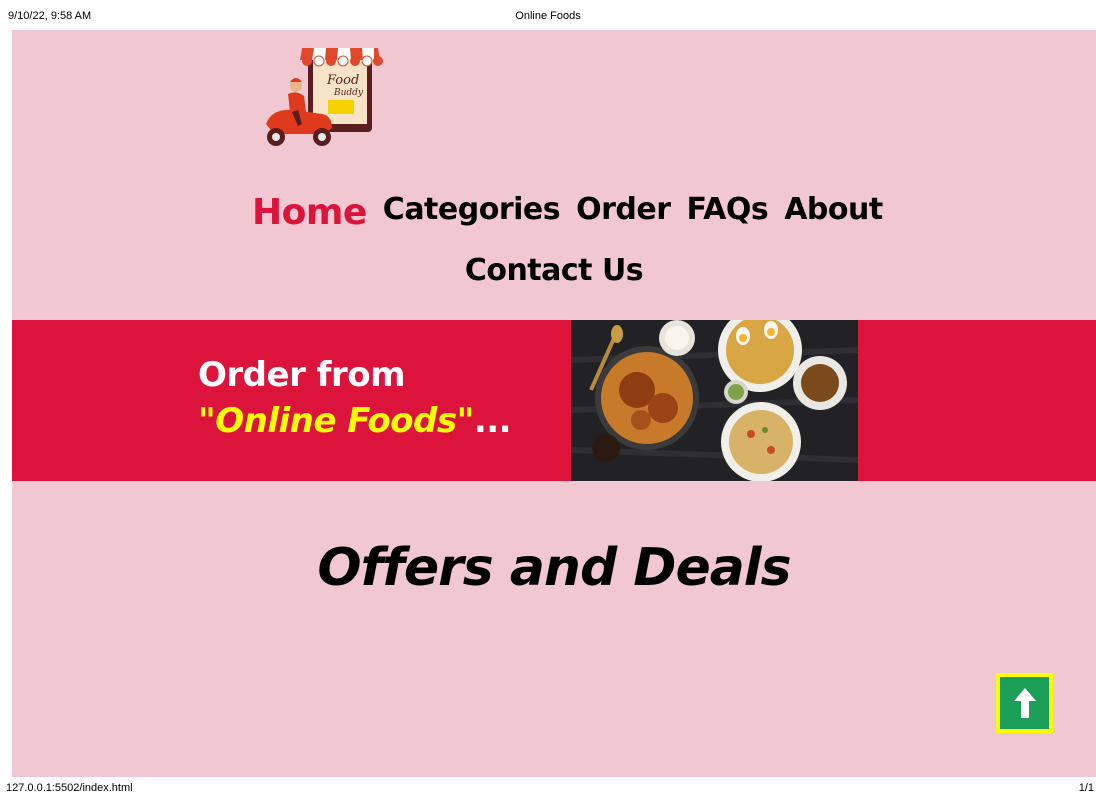  I want to click on print-title: Online Foods, so click(548, 16).